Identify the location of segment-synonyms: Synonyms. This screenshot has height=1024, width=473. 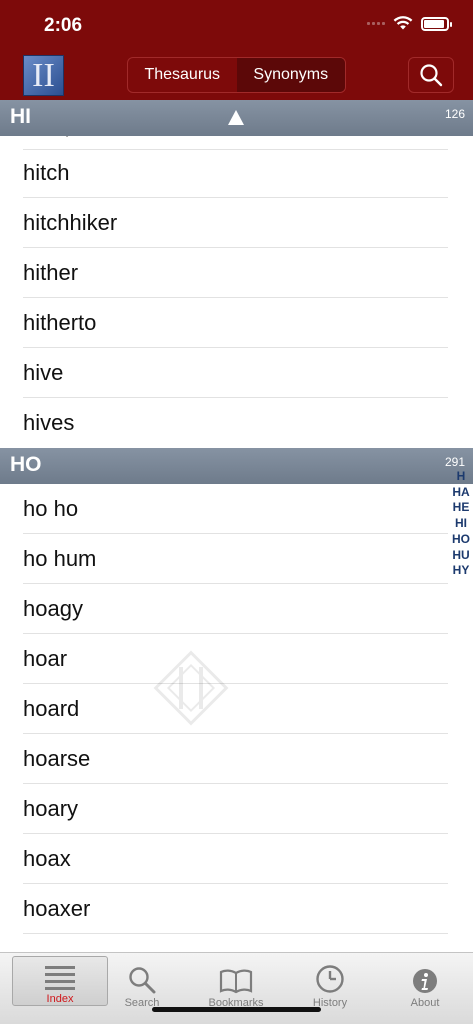
(290, 75).